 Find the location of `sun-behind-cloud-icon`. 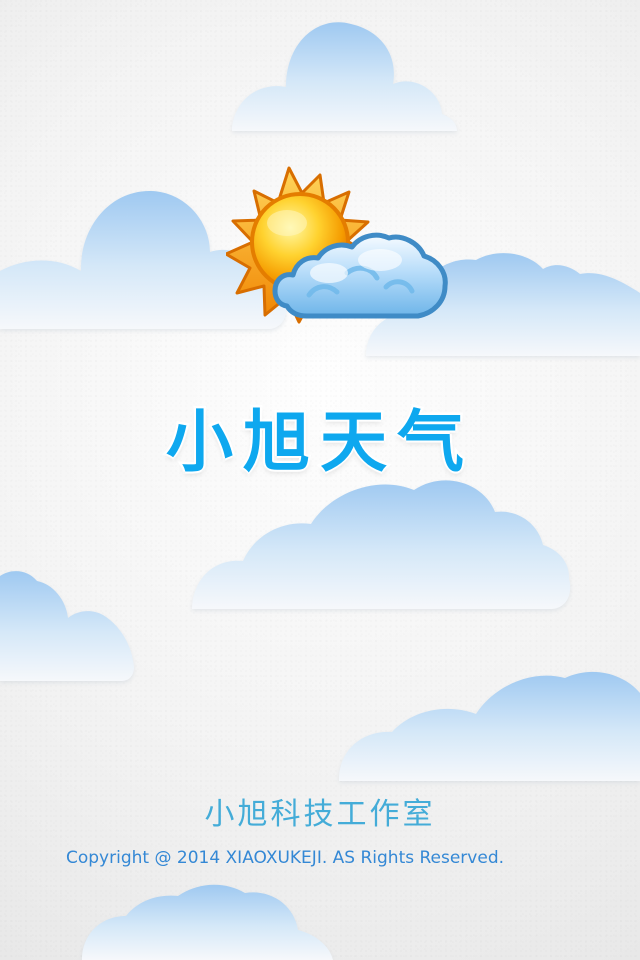

sun-behind-cloud-icon is located at coordinates (337, 245).